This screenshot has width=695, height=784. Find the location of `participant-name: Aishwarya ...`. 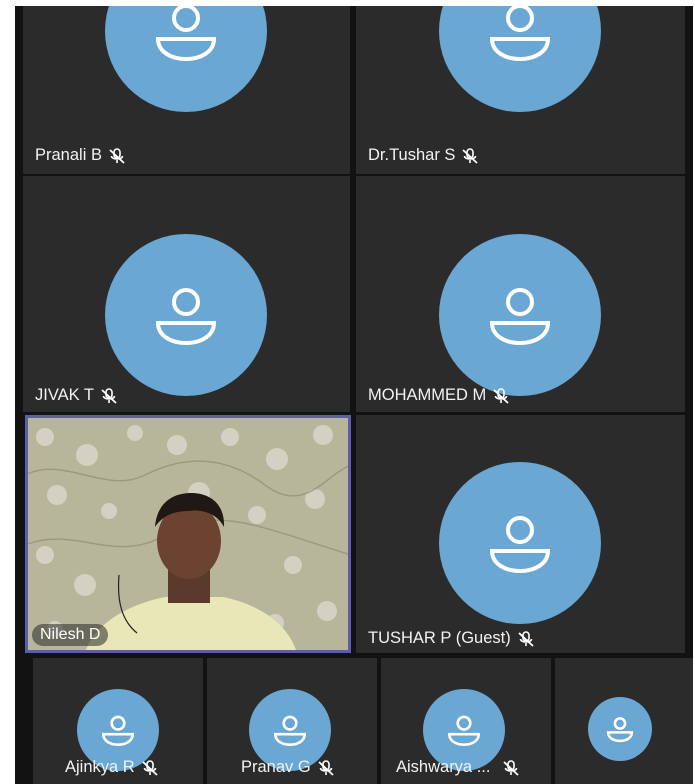

participant-name: Aishwarya ... is located at coordinates (443, 767).